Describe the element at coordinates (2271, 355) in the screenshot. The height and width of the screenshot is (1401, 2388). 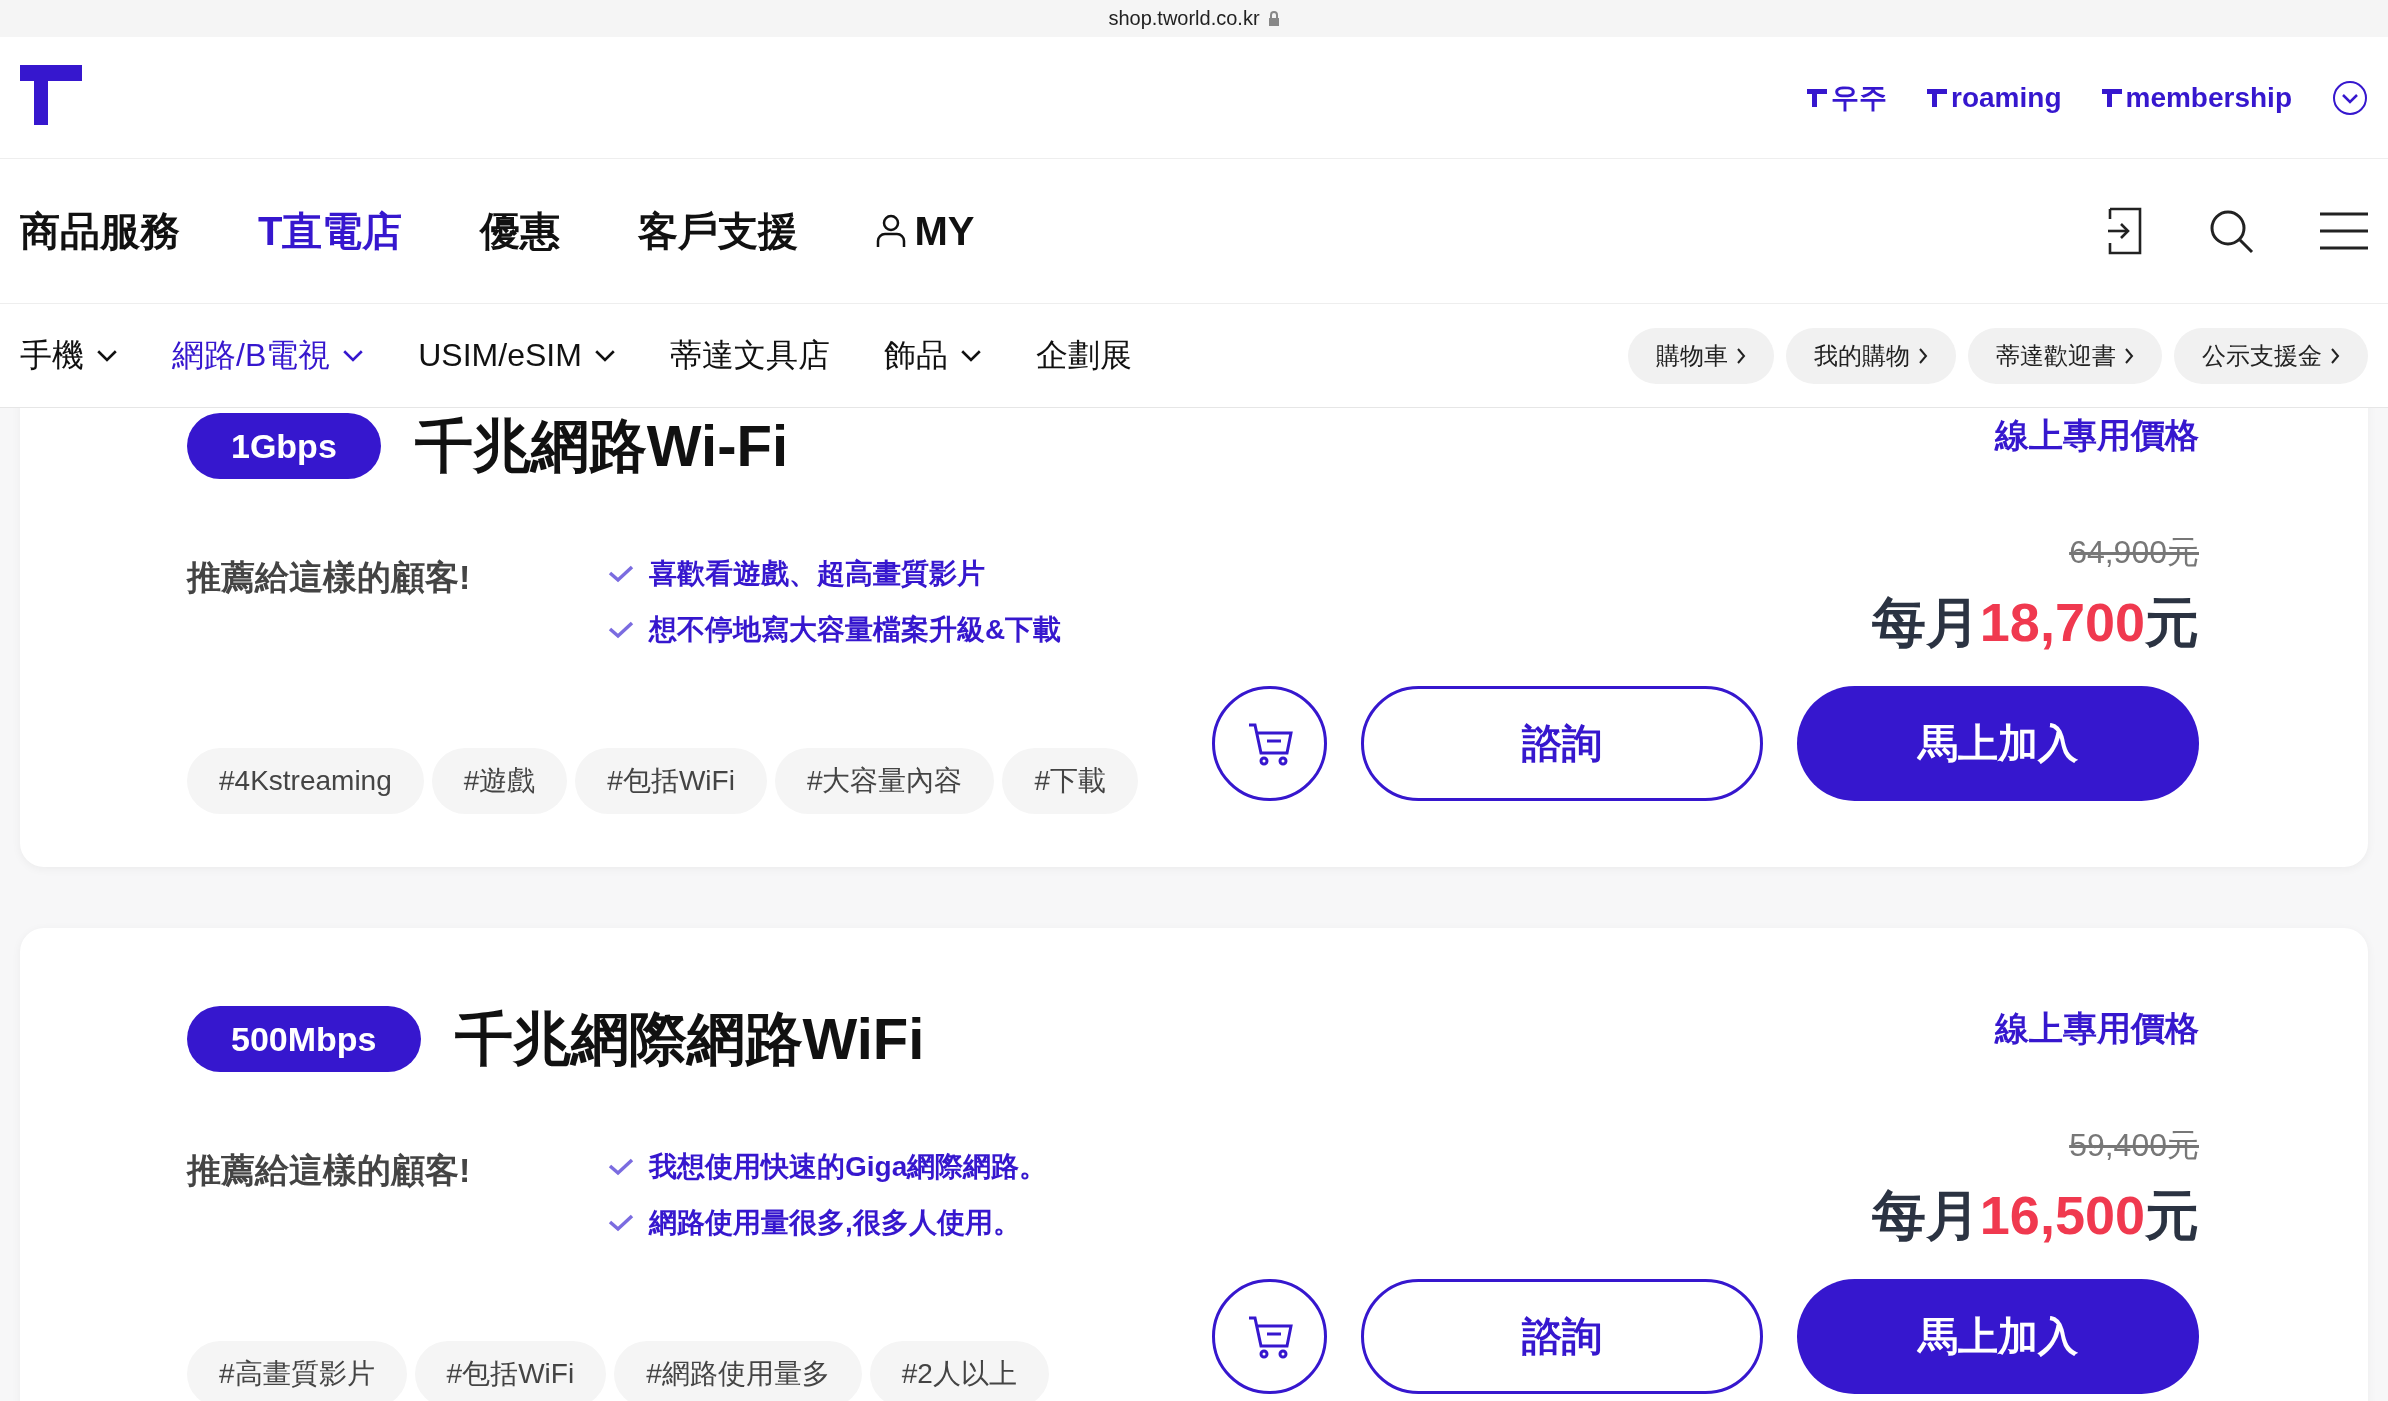
I see `quick-link: 公示支援金` at that location.